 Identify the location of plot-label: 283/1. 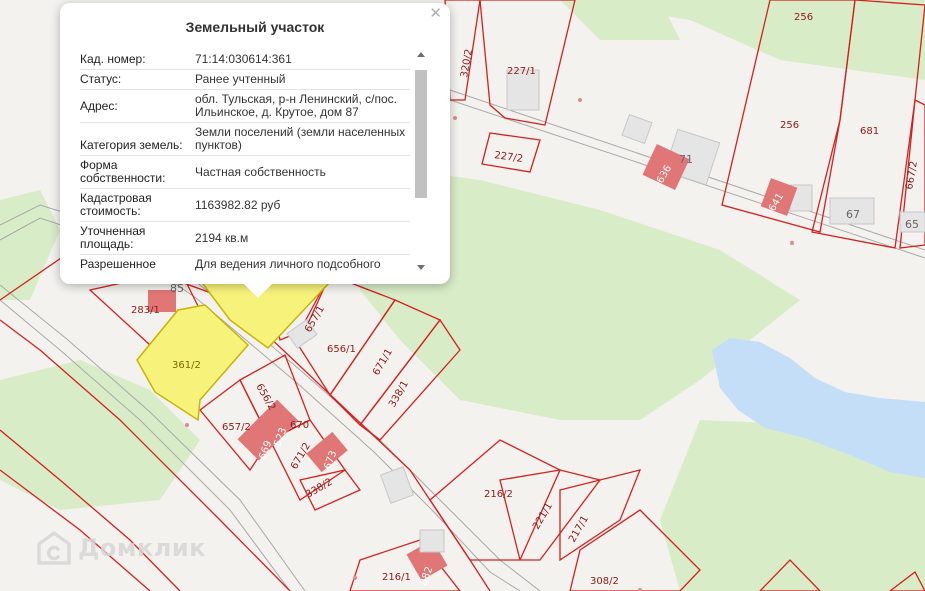
(145, 310).